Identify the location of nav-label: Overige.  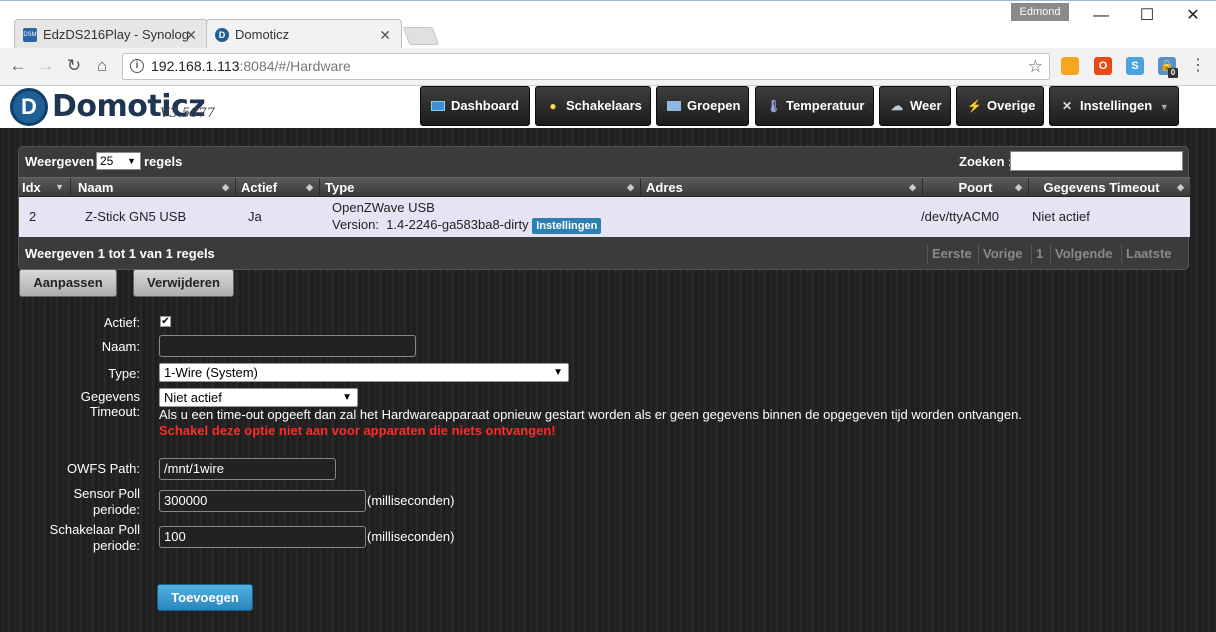
(1011, 105).